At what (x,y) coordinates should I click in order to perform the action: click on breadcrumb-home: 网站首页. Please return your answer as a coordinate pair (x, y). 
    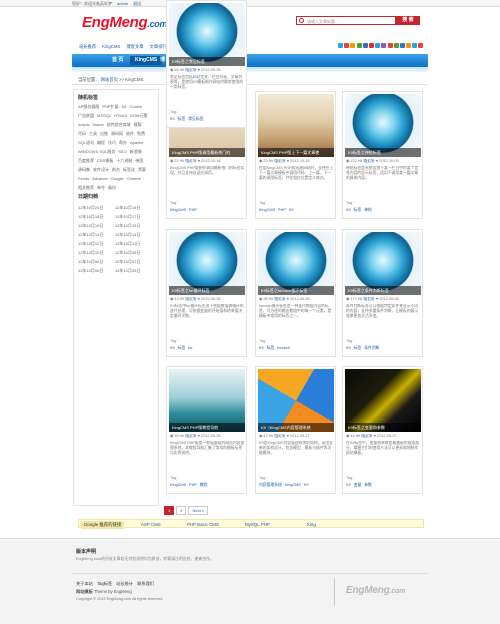
    Looking at the image, I should click on (109, 79).